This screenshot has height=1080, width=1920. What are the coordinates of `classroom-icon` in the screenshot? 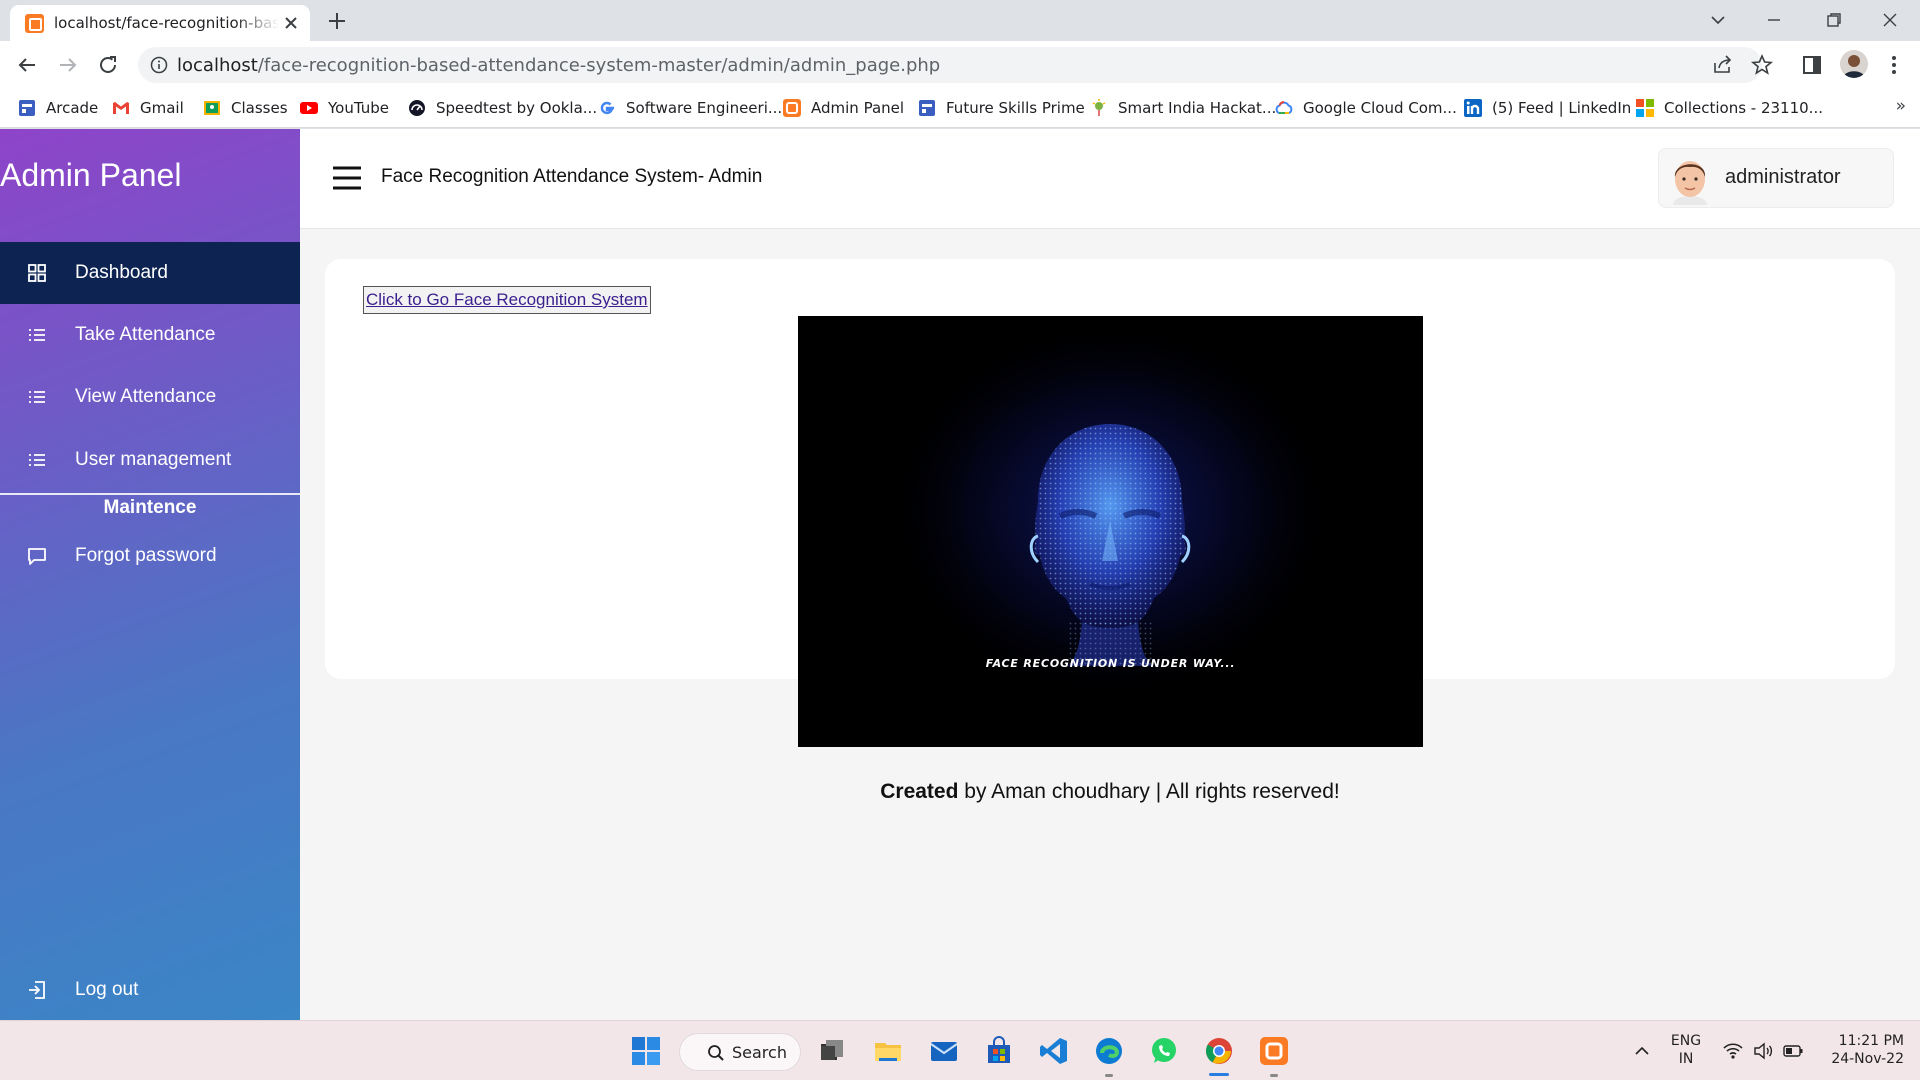 It's located at (212, 108).